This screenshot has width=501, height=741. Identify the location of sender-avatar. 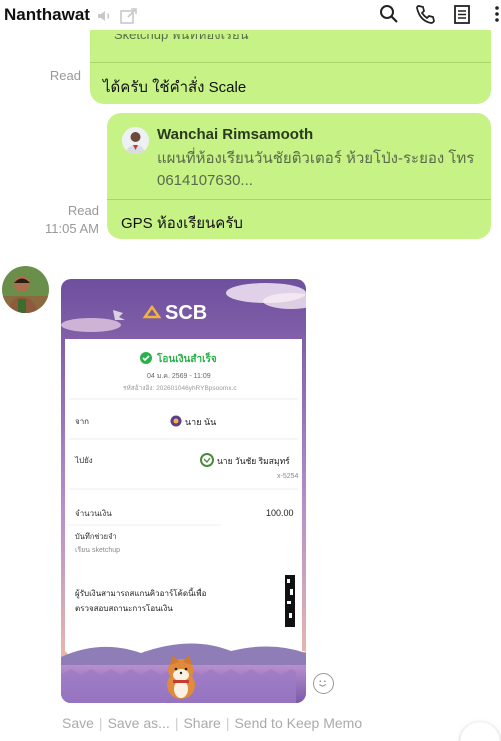
(25, 289).